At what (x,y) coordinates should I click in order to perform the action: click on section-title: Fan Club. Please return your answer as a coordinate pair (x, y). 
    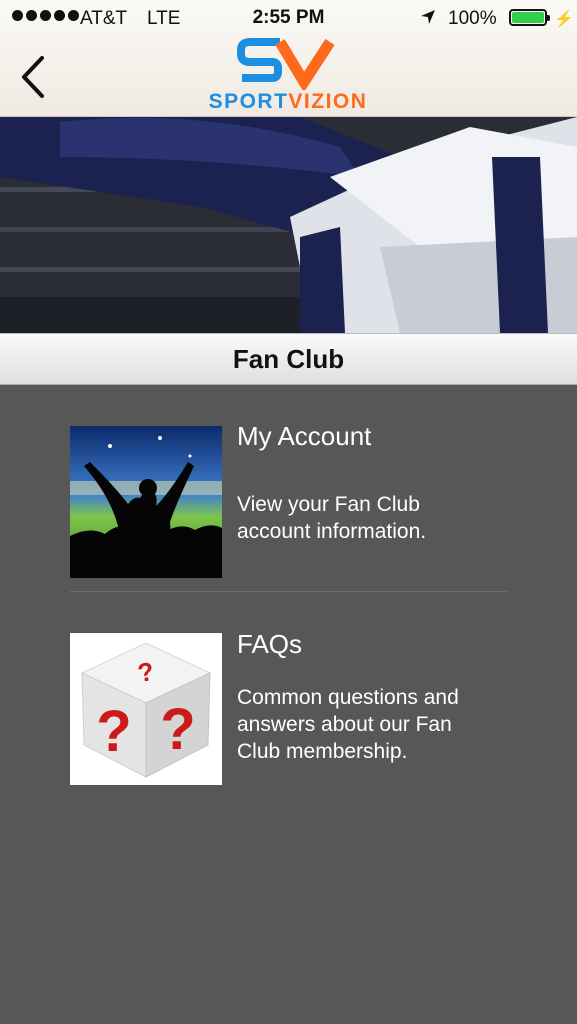
    Looking at the image, I should click on (288, 359).